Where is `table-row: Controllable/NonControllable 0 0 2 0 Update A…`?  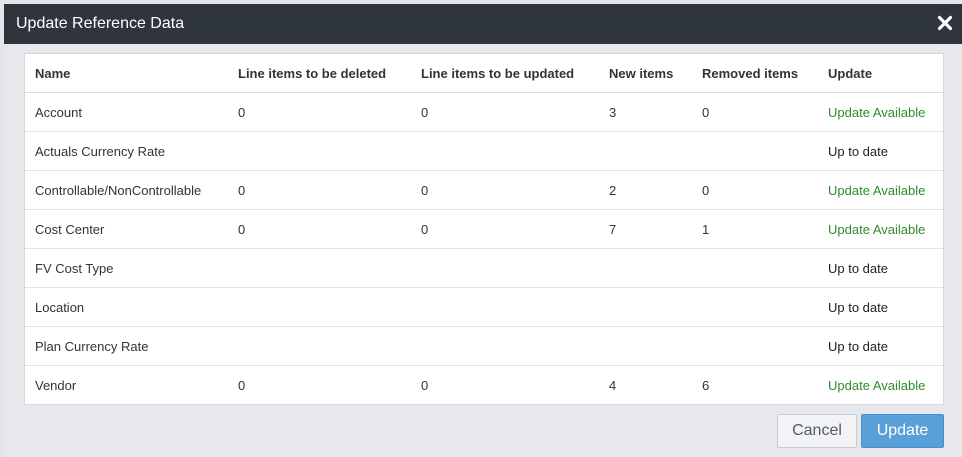 table-row: Controllable/NonControllable 0 0 2 0 Update A… is located at coordinates (484, 190).